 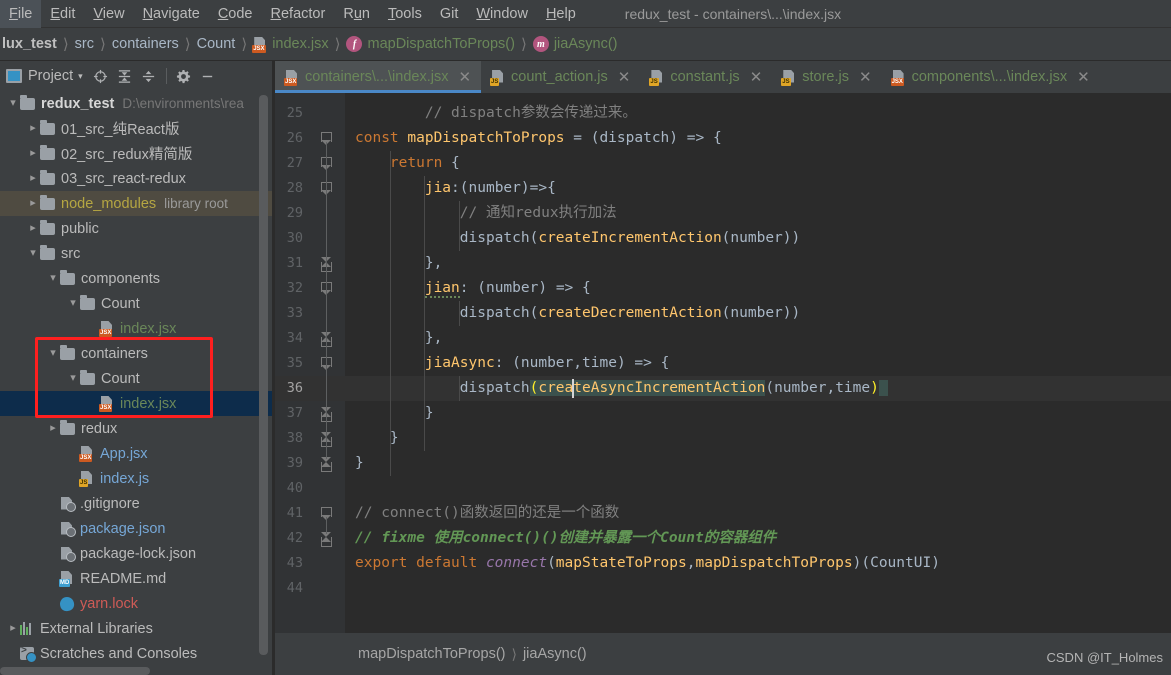 What do you see at coordinates (137, 178) in the screenshot?
I see `tree-row: 03_src_react-redux` at bounding box center [137, 178].